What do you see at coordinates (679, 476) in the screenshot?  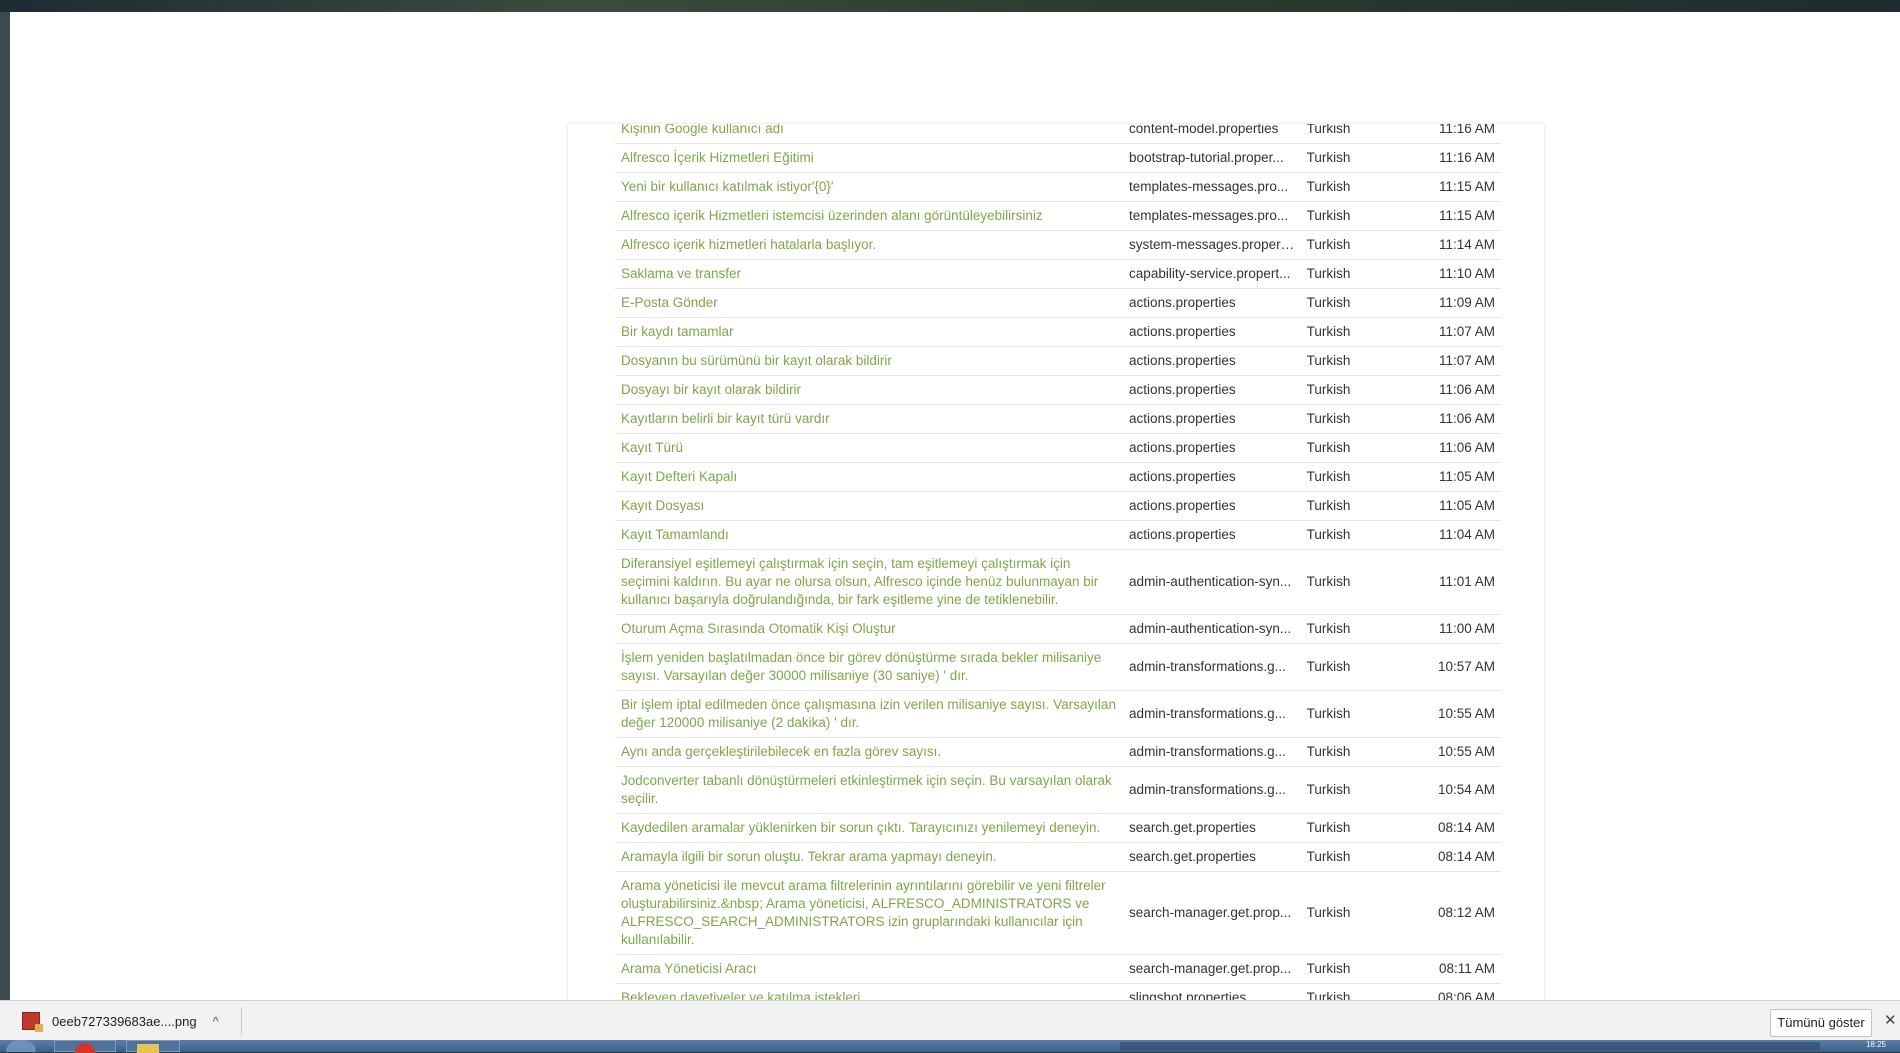 I see `message-link: Kayıt Defteri Kapalı` at bounding box center [679, 476].